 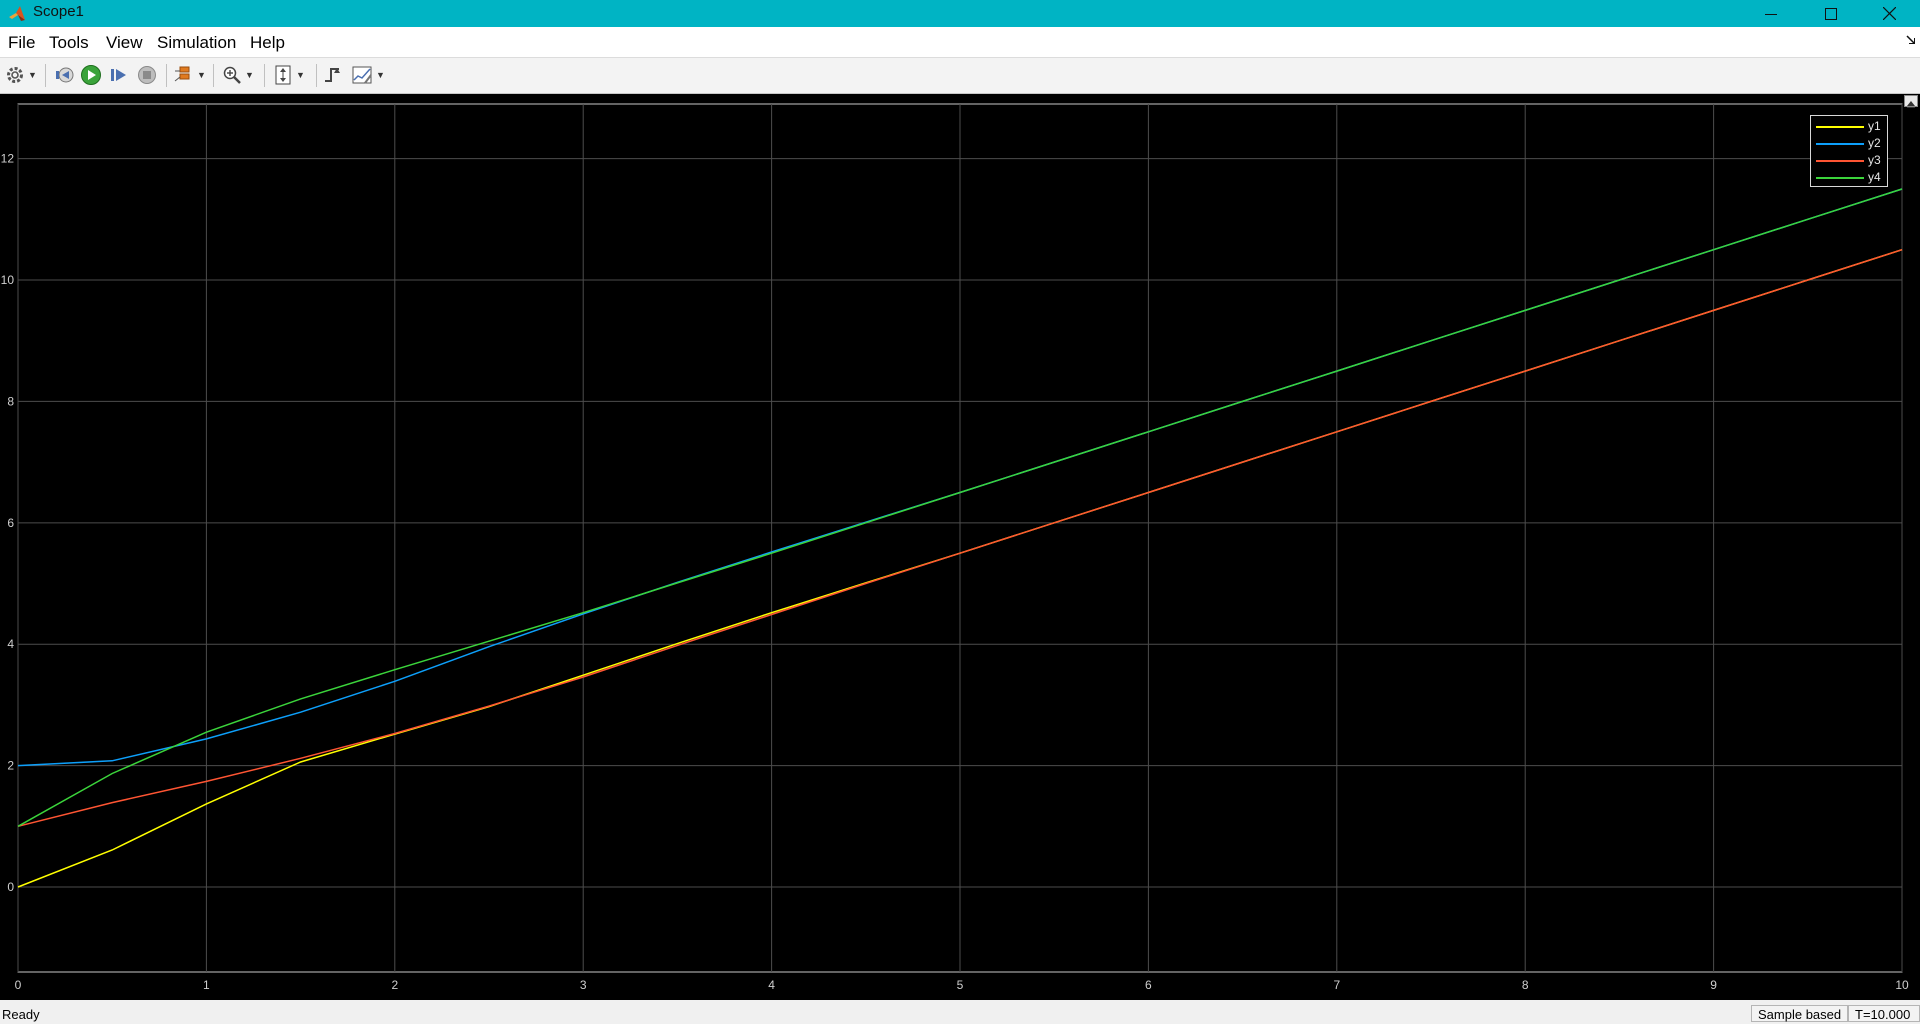 What do you see at coordinates (124, 43) in the screenshot?
I see `menu-view: View` at bounding box center [124, 43].